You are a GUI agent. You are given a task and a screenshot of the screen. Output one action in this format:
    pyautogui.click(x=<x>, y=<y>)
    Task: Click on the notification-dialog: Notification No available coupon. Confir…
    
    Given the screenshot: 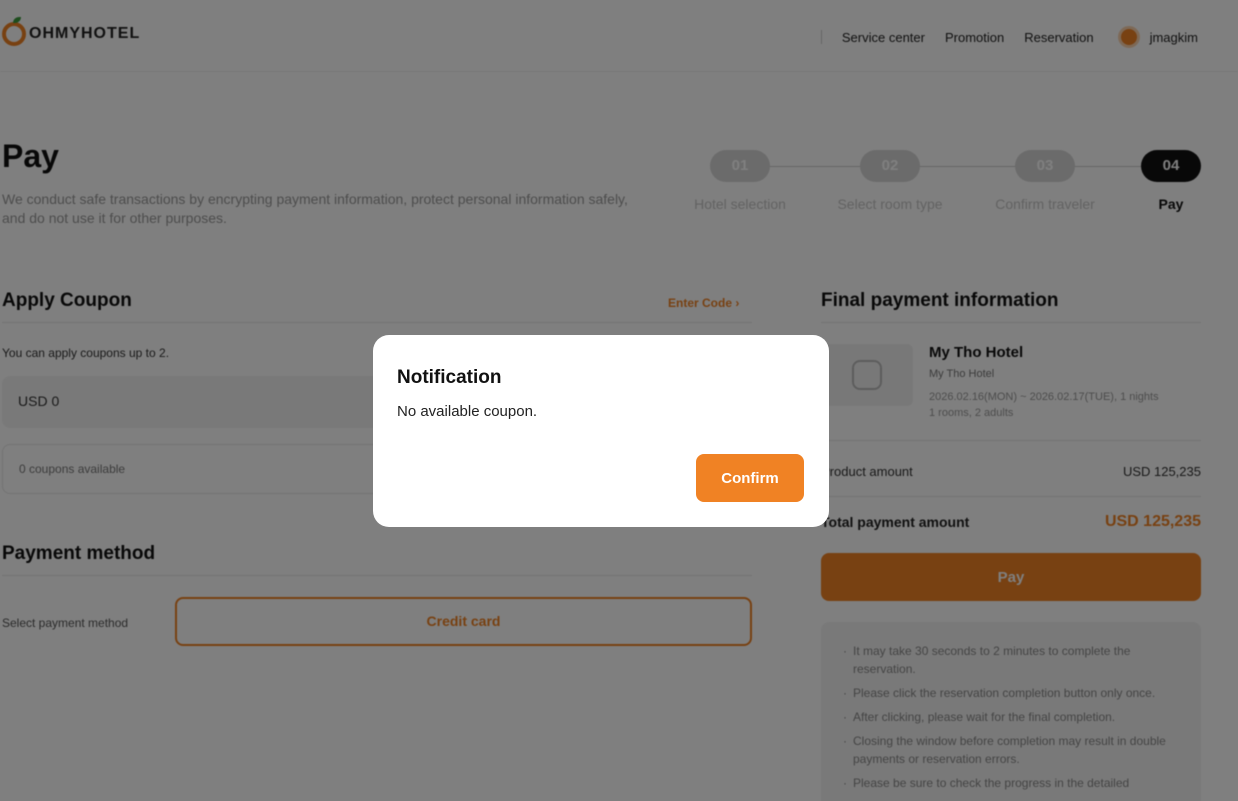 What is the action you would take?
    pyautogui.click(x=601, y=431)
    